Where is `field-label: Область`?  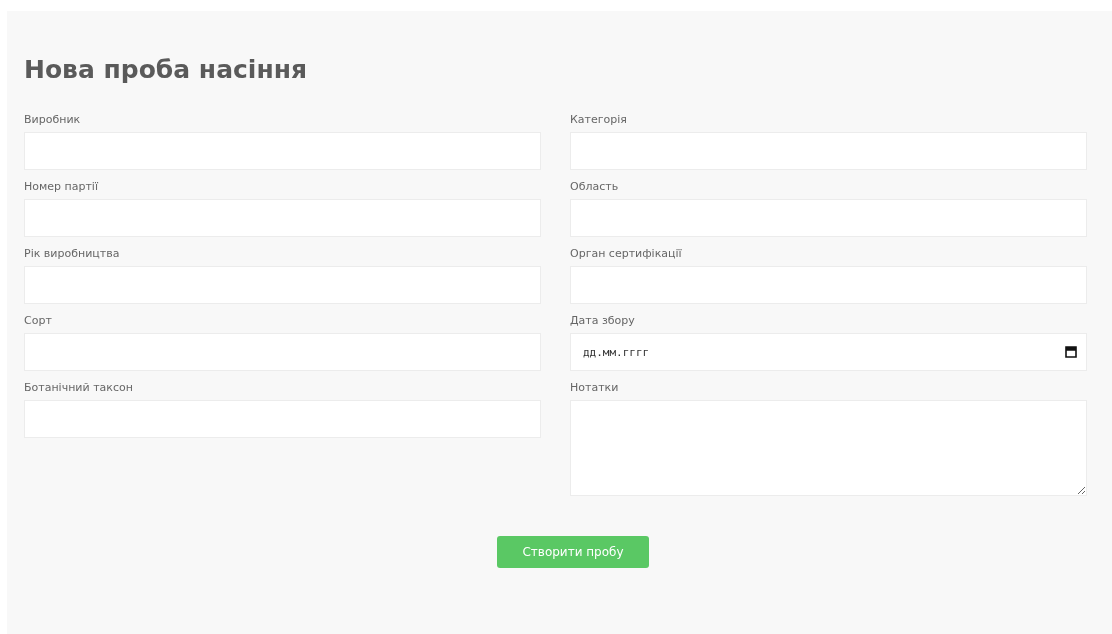
field-label: Область is located at coordinates (594, 187).